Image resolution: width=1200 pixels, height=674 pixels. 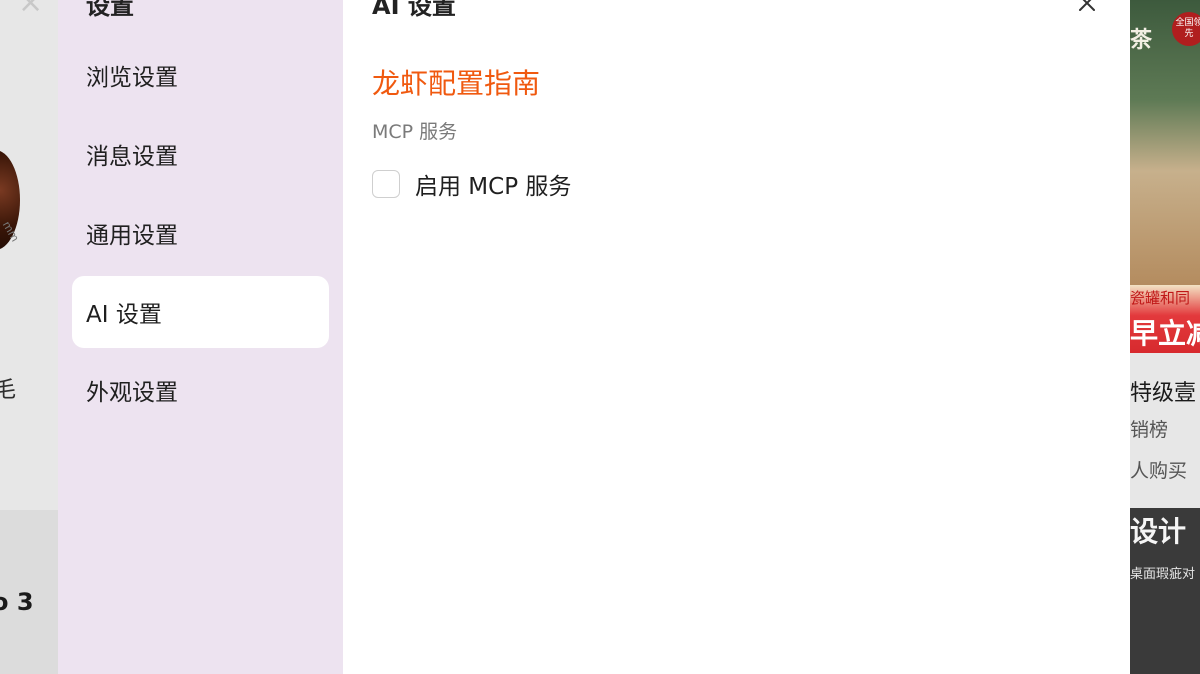 What do you see at coordinates (132, 393) in the screenshot?
I see `sidebar-item-label: 外观设置` at bounding box center [132, 393].